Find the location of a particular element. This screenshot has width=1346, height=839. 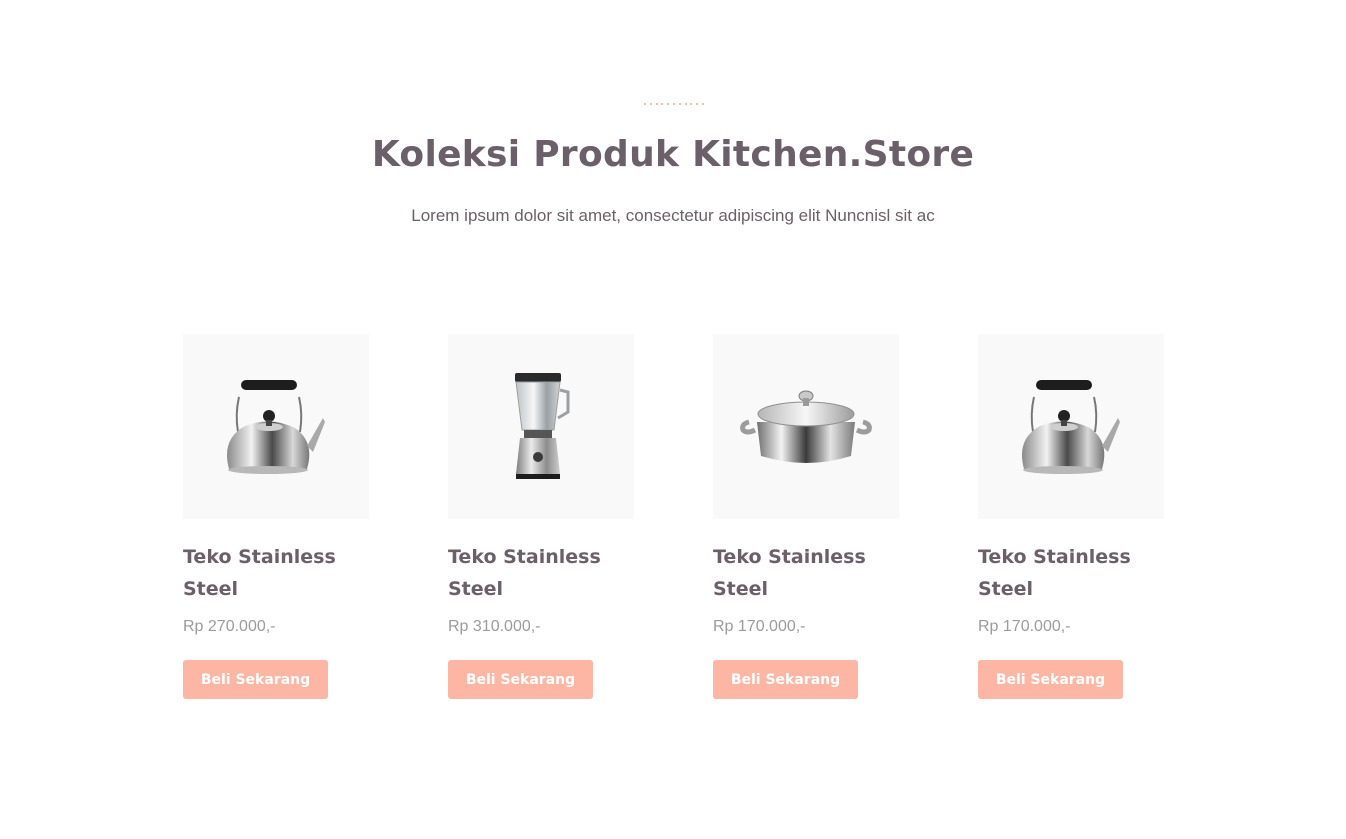

blender-icon is located at coordinates (542, 426).